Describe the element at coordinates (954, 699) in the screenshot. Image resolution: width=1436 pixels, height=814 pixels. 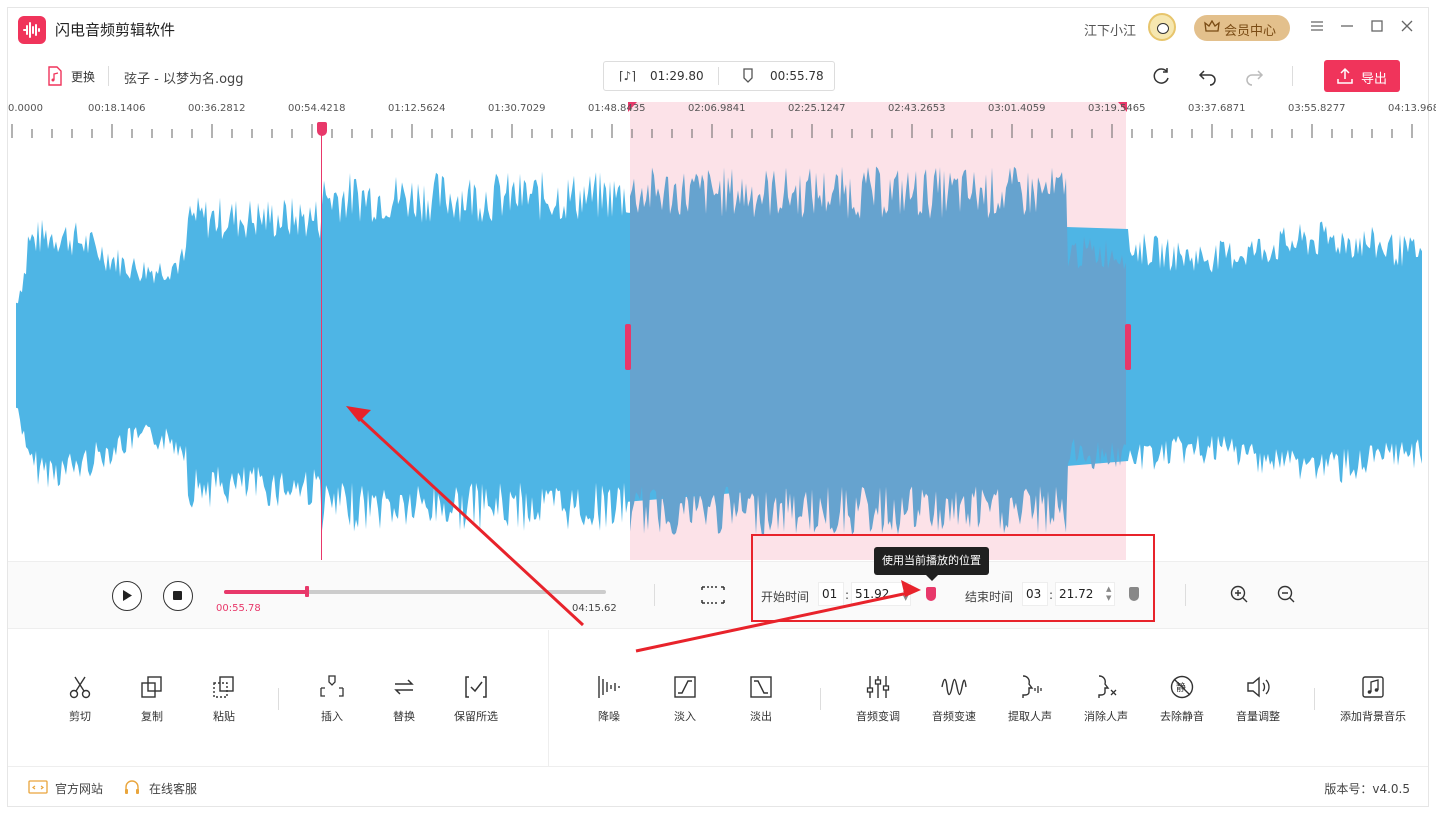
I see `speed-tool: 音频变速` at that location.